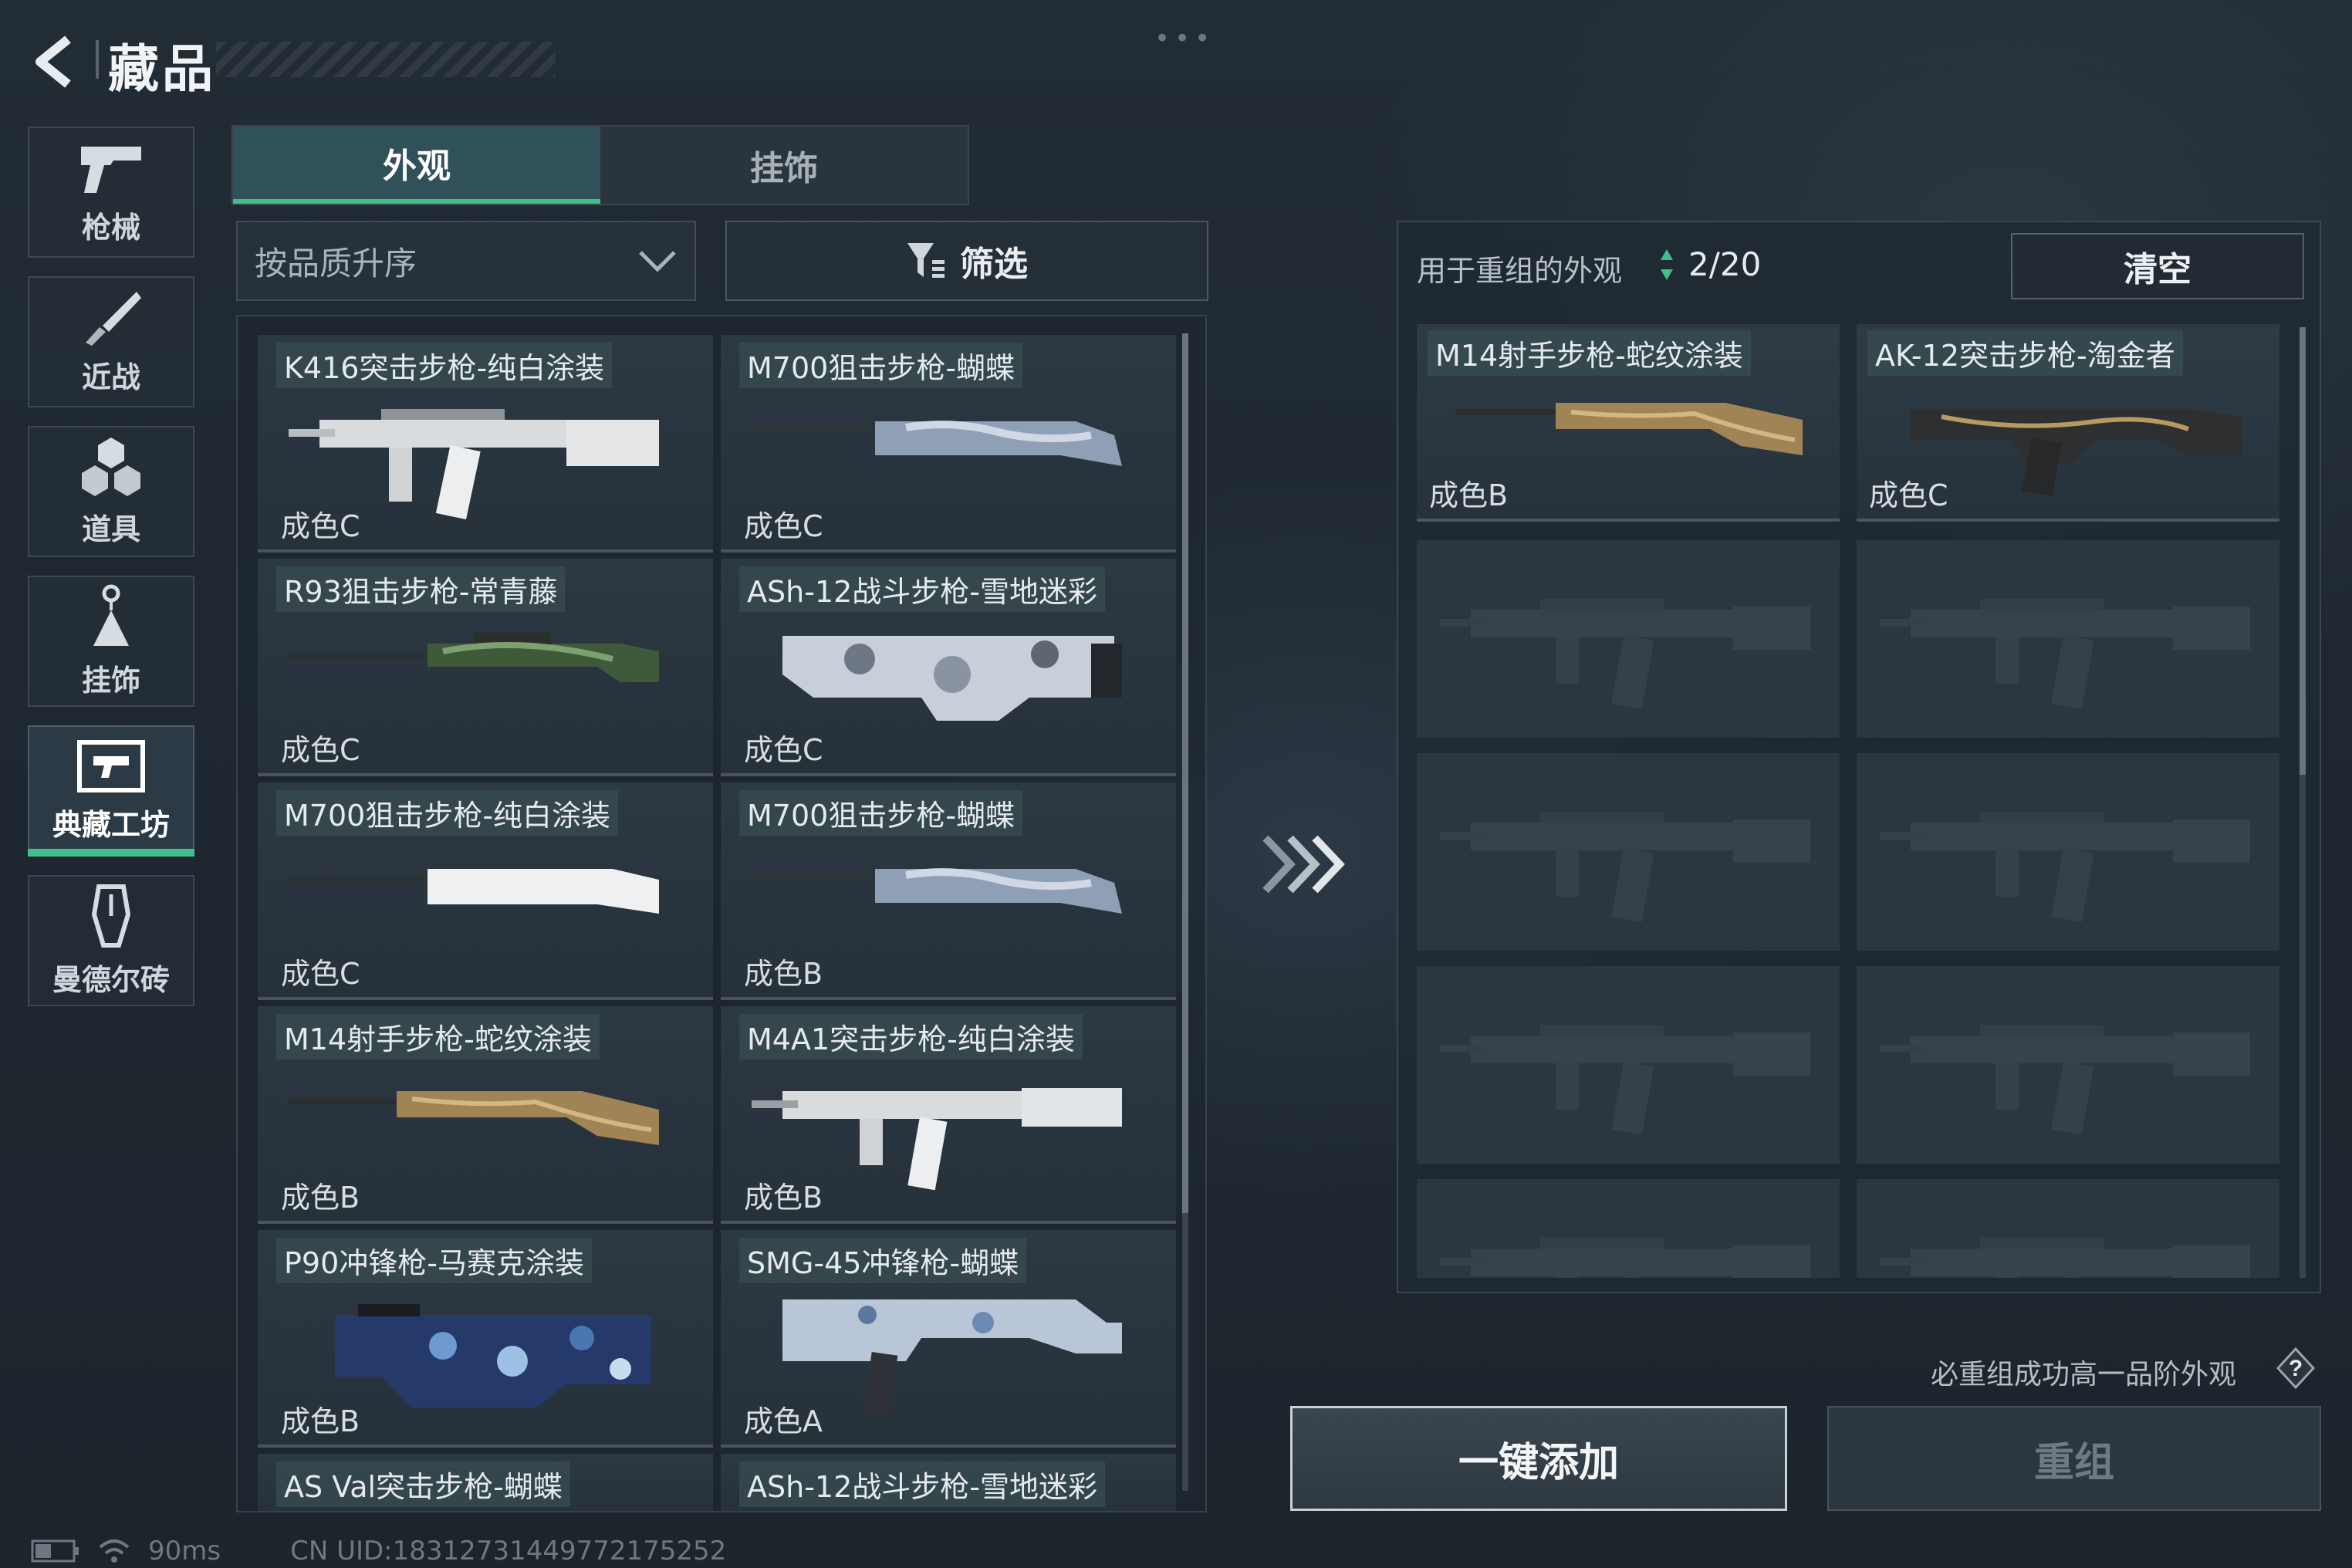 This screenshot has width=2352, height=1568. Describe the element at coordinates (423, 1484) in the screenshot. I see `skin-name: AS Val突击步枪-蝴蝶` at that location.